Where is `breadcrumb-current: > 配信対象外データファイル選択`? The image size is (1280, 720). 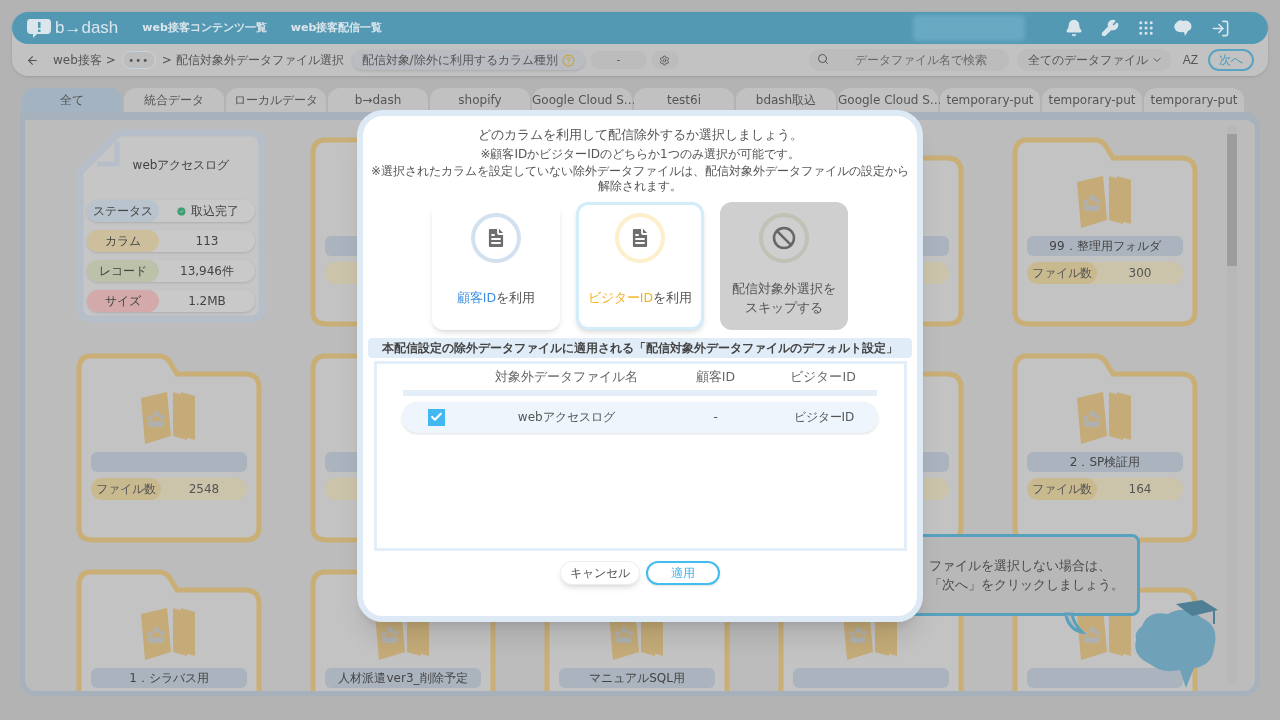 breadcrumb-current: > 配信対象外データファイル選択 is located at coordinates (252, 60).